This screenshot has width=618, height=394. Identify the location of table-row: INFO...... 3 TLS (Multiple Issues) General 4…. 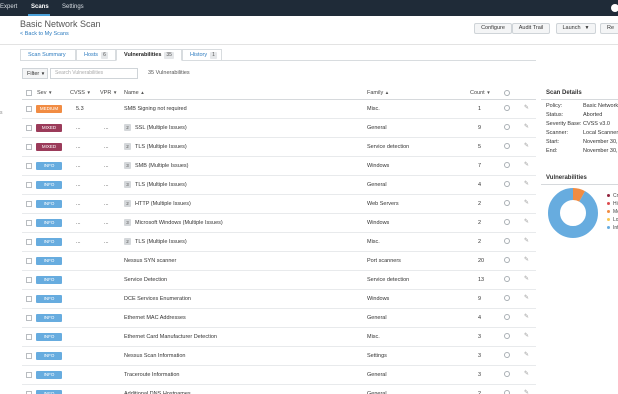
(279, 185).